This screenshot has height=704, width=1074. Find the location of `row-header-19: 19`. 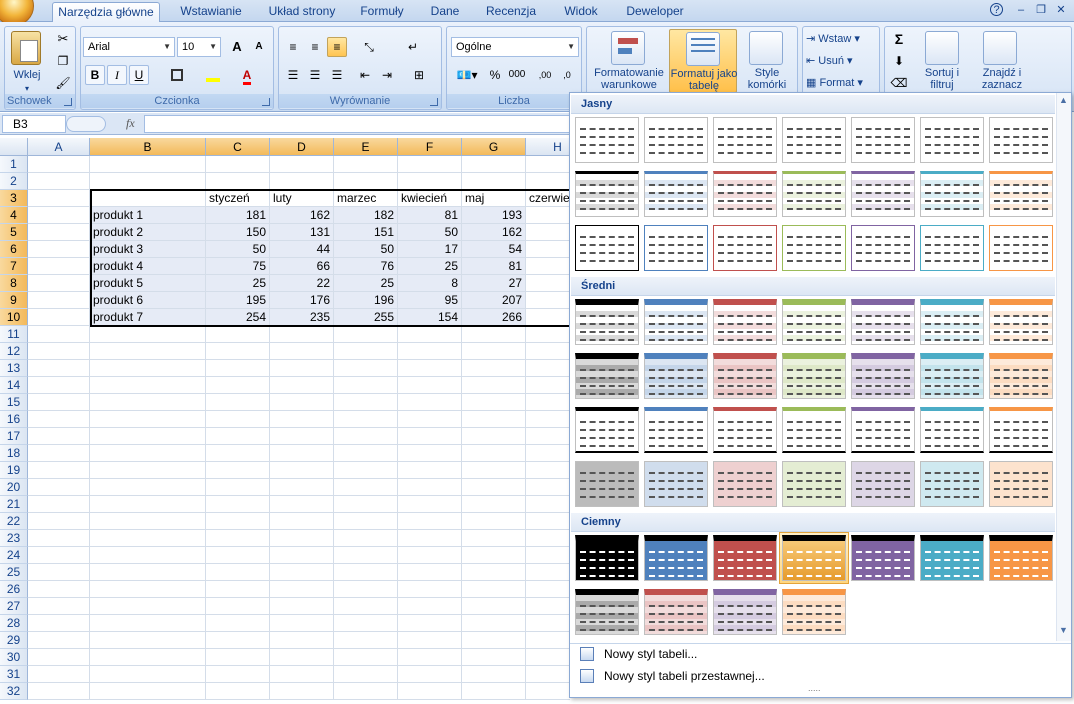

row-header-19: 19 is located at coordinates (14, 470).